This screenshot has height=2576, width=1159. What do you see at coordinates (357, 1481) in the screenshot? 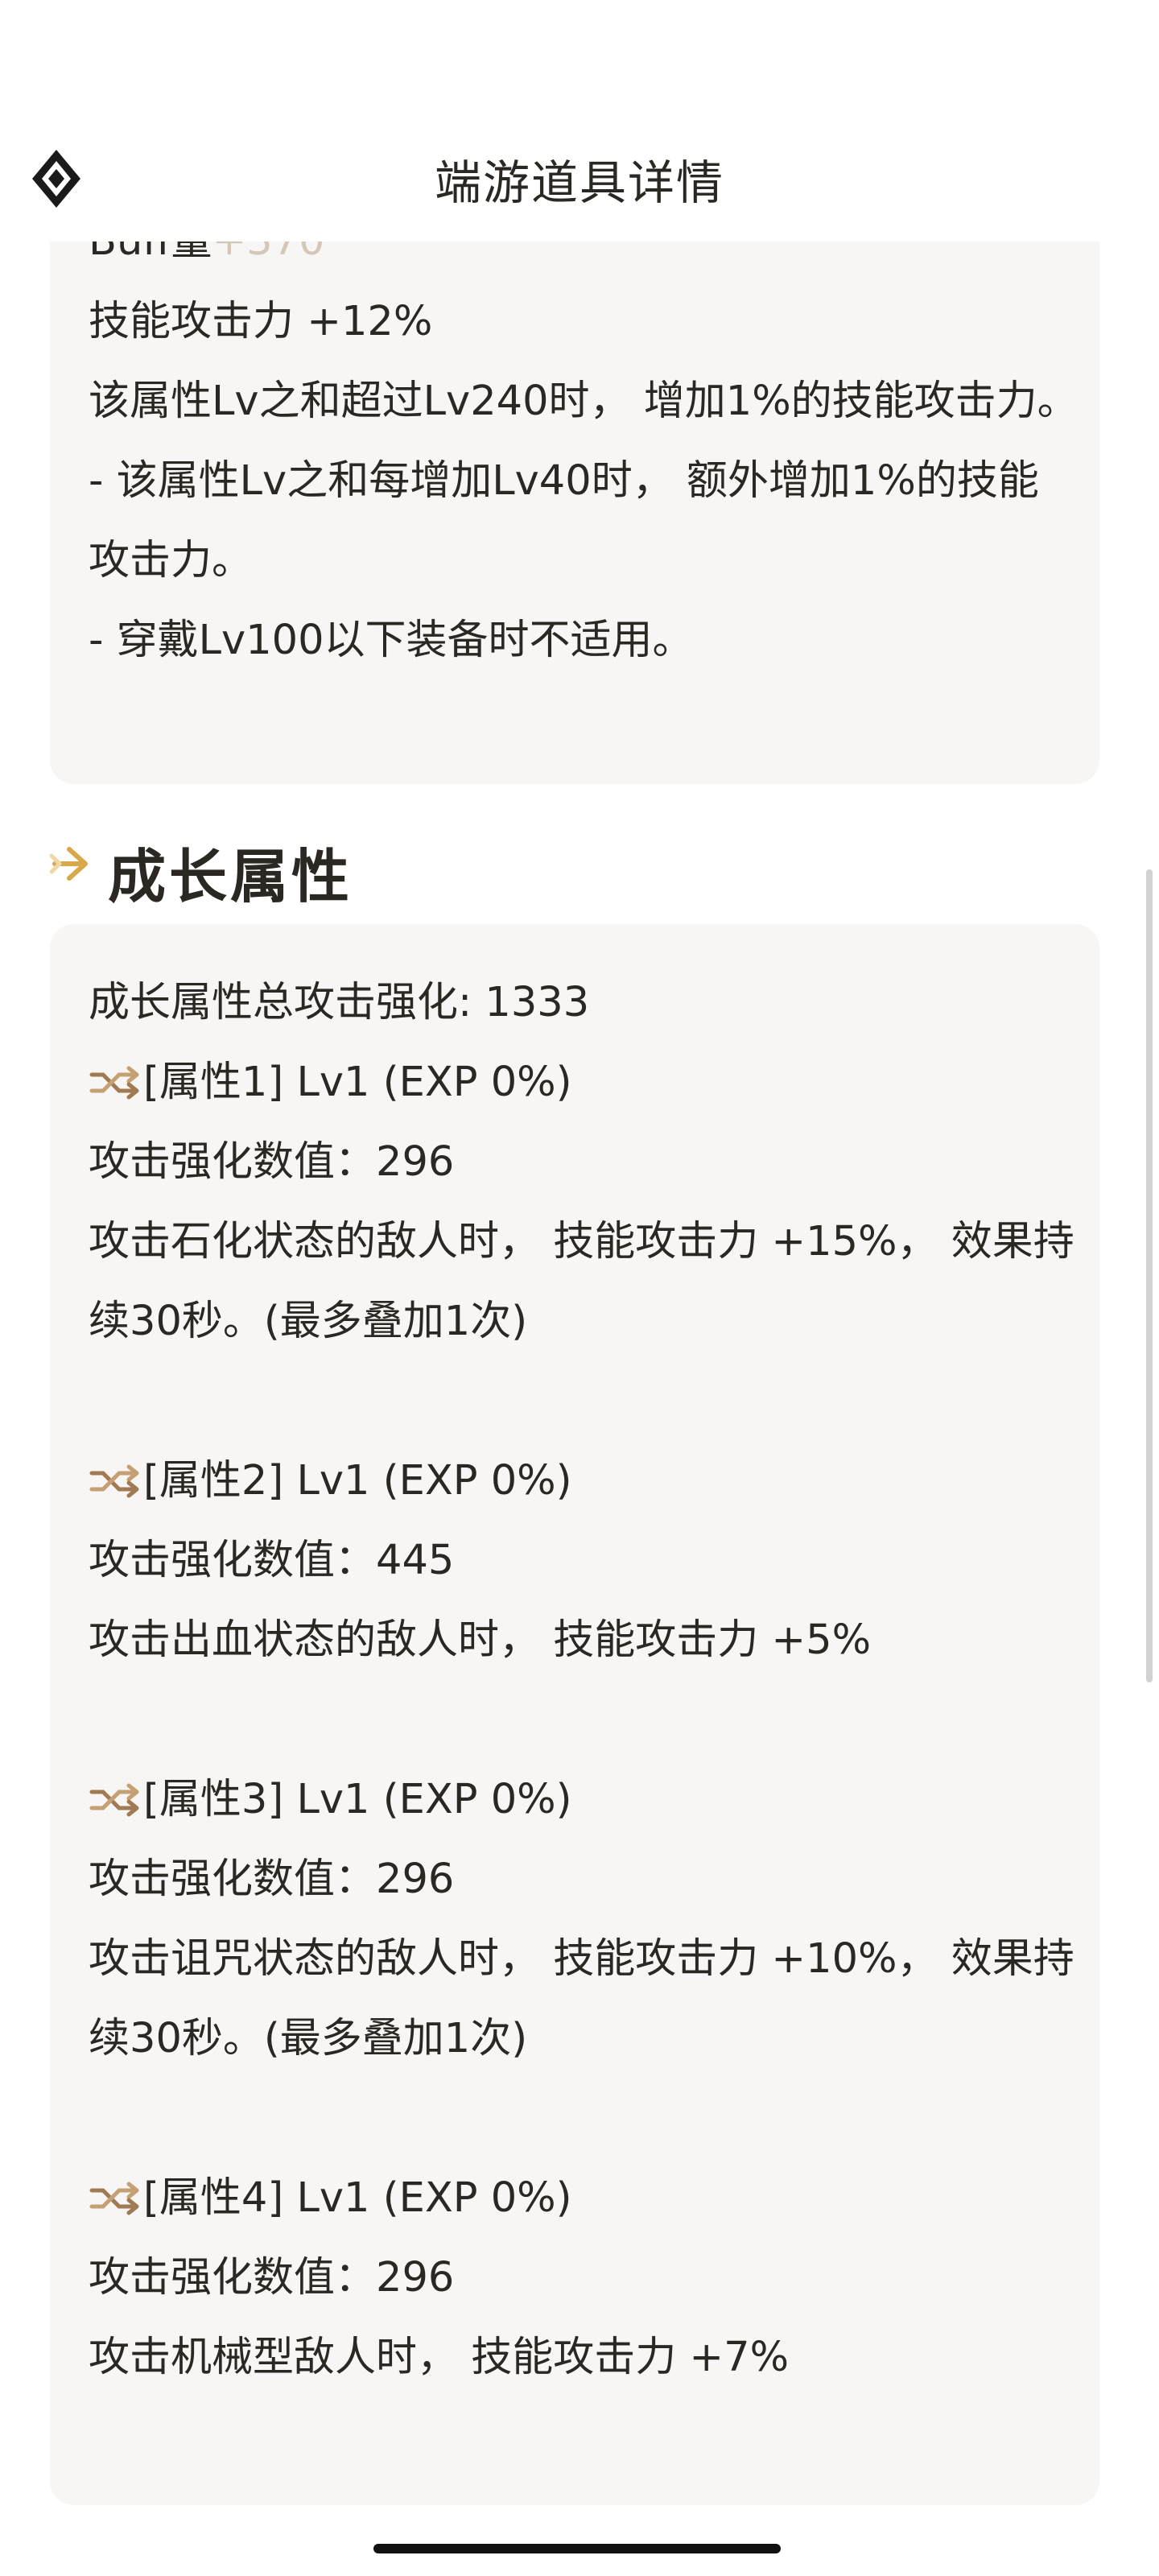
I see `attribute-head-text: [属性2] Lv1 (EXP 0%)` at bounding box center [357, 1481].